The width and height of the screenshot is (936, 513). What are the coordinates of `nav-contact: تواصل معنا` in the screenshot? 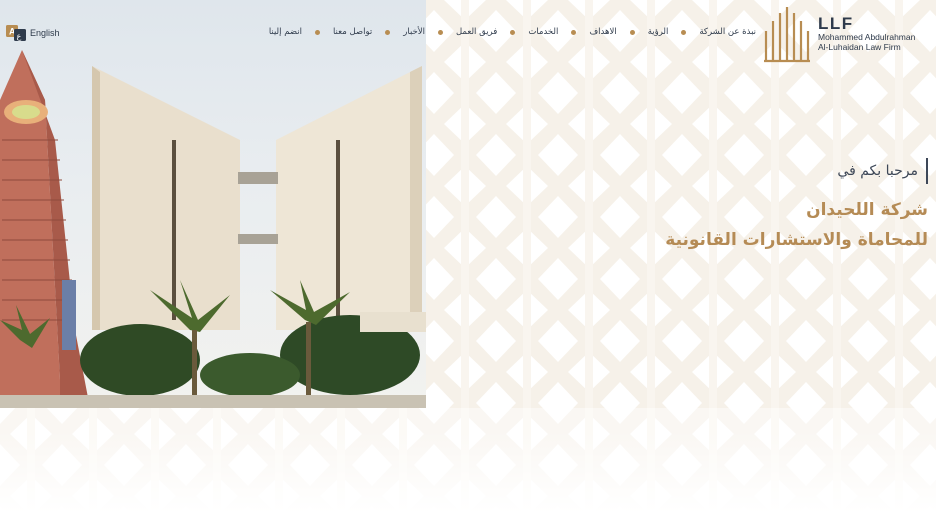 It's located at (352, 32).